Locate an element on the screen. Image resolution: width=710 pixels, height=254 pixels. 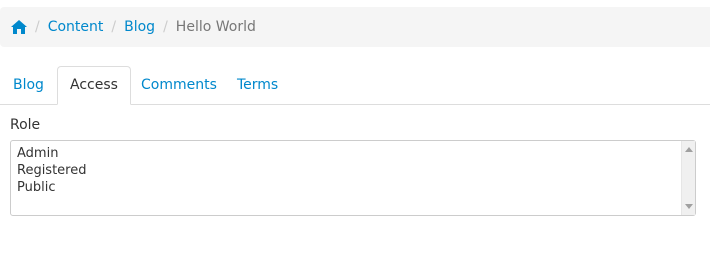
role-option-admin: Admin is located at coordinates (52, 153).